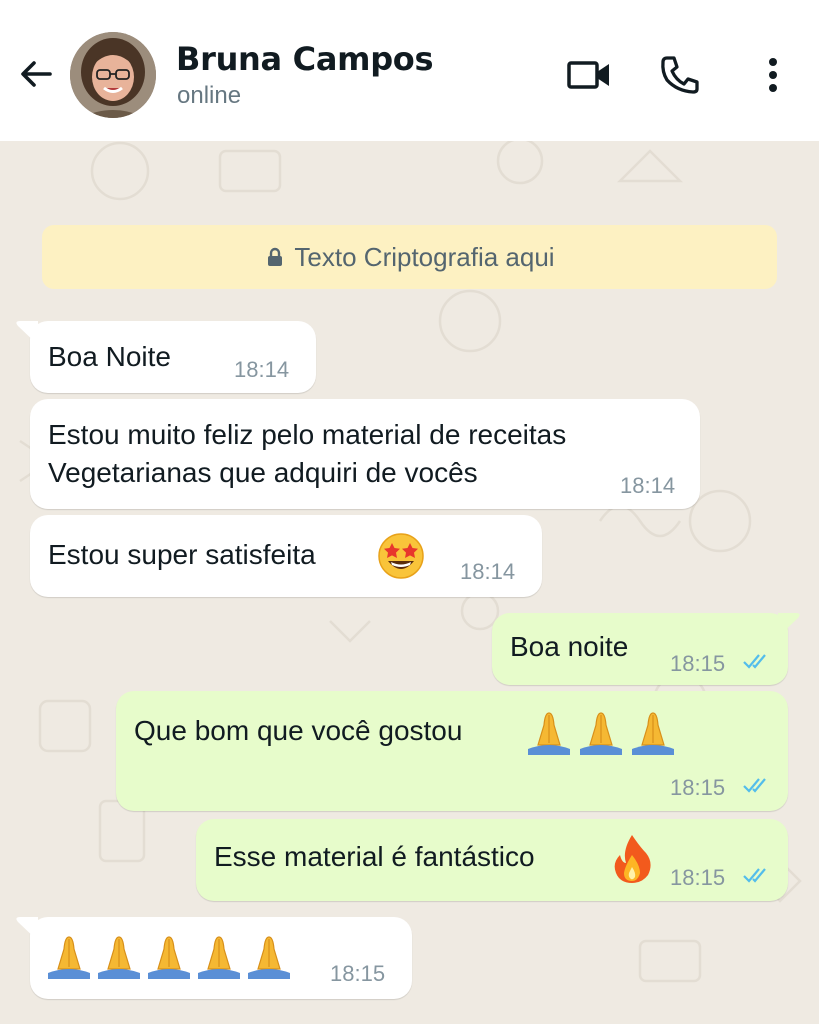 The width and height of the screenshot is (819, 1024). What do you see at coordinates (646, 649) in the screenshot?
I see `message-bubble-outgoing: Boa noite 18:15` at bounding box center [646, 649].